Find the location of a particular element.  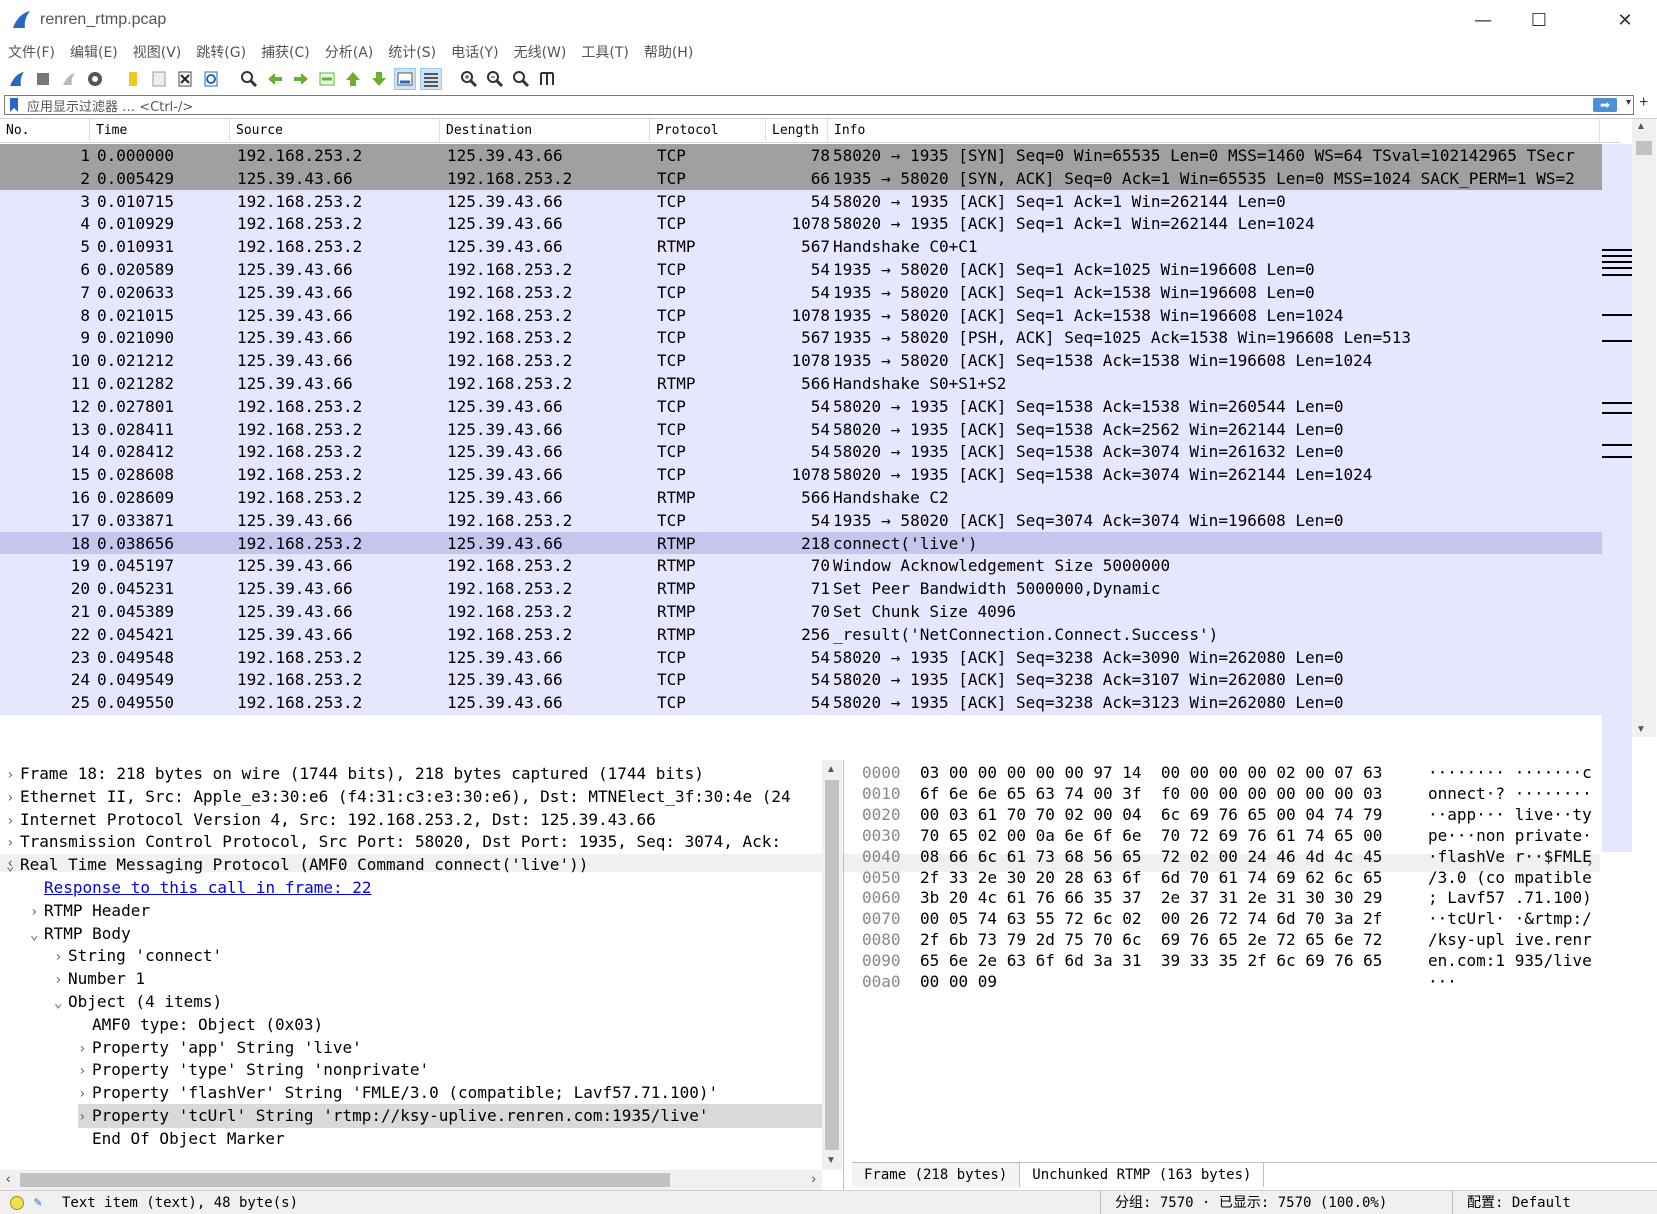

resize-columns-icon is located at coordinates (547, 79).